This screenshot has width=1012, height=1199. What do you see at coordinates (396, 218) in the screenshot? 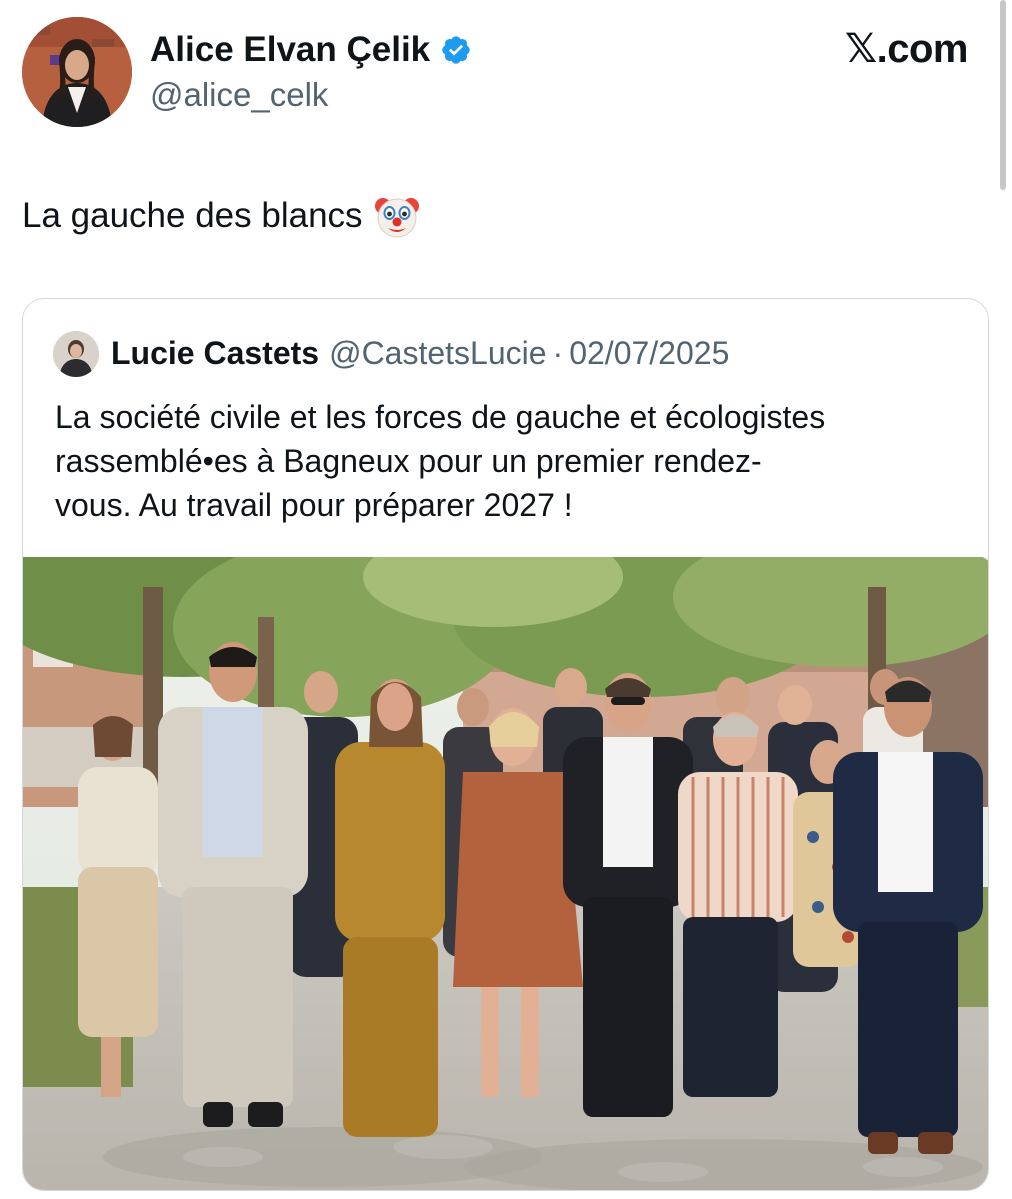
I see `clown-face-icon` at bounding box center [396, 218].